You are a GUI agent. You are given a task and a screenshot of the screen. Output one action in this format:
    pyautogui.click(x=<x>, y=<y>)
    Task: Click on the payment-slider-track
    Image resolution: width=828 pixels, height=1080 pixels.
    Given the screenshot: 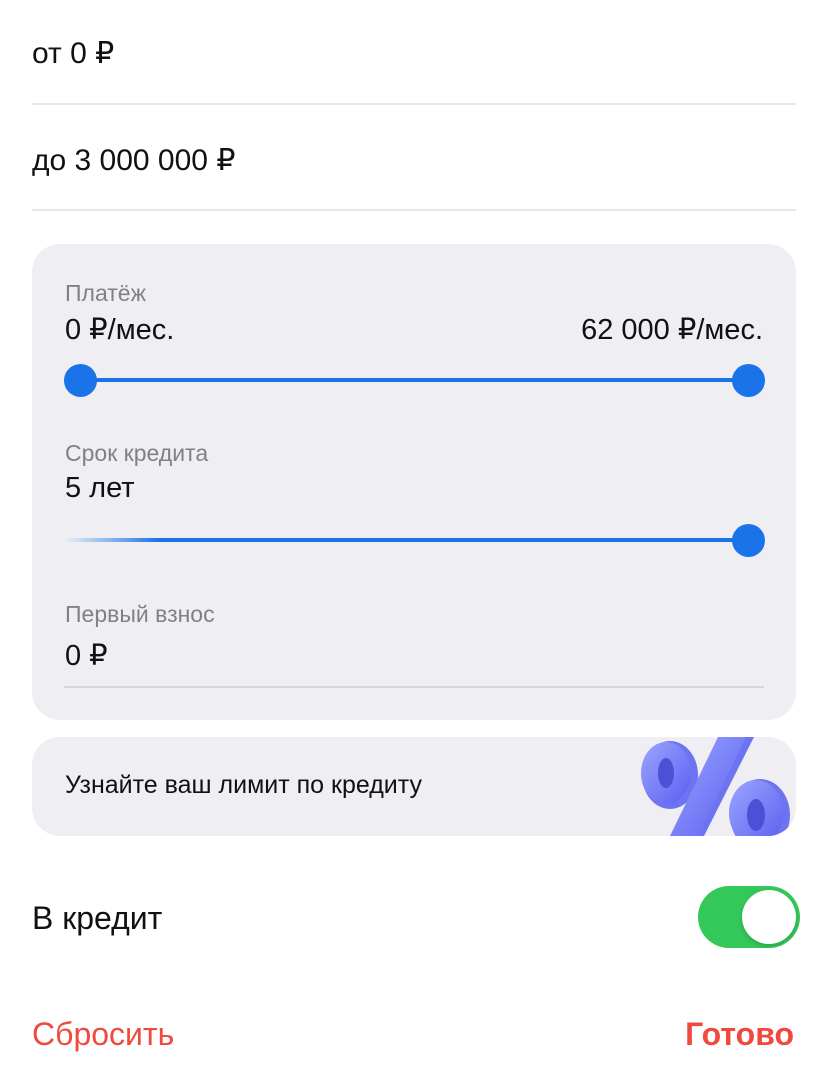 What is the action you would take?
    pyautogui.click(x=414, y=380)
    